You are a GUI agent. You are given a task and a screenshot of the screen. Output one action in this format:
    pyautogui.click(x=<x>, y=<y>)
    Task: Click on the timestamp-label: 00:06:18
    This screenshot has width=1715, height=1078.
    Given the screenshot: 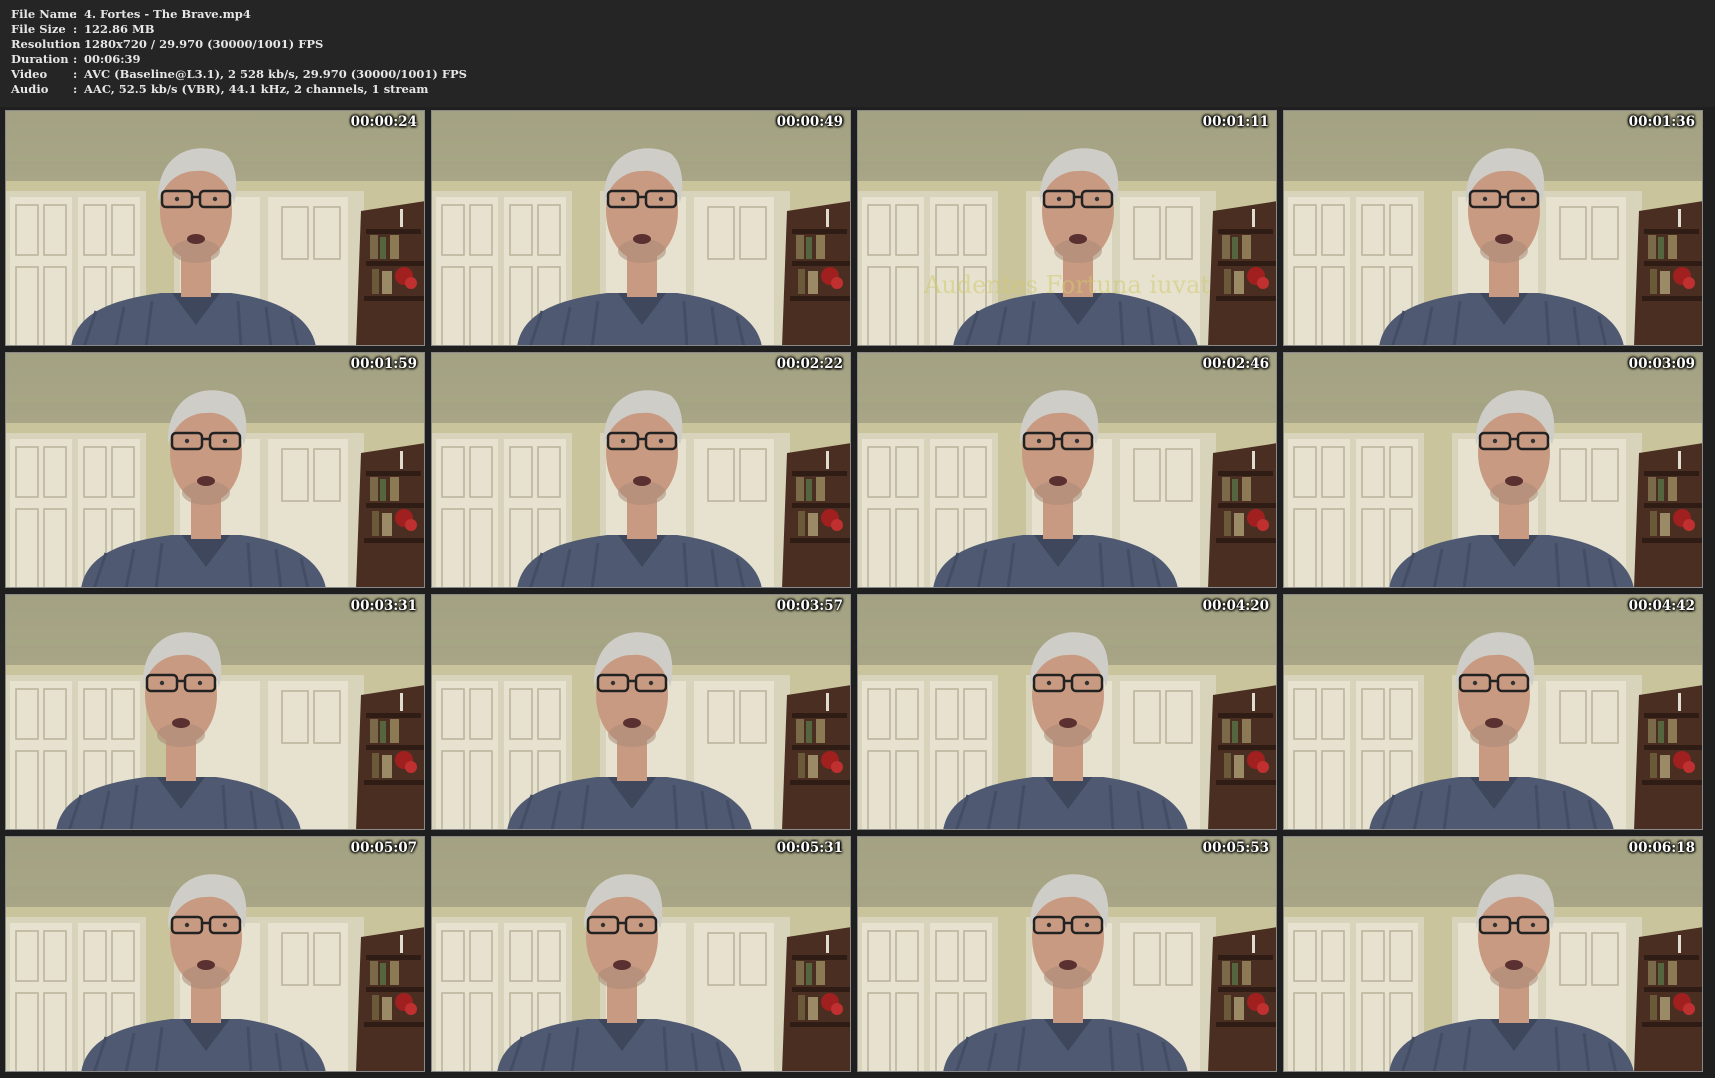 What is the action you would take?
    pyautogui.click(x=1661, y=848)
    